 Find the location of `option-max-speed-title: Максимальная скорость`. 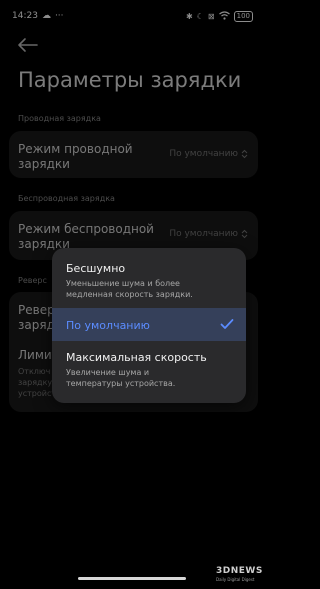

option-max-speed-title: Максимальная скорость is located at coordinates (136, 357).